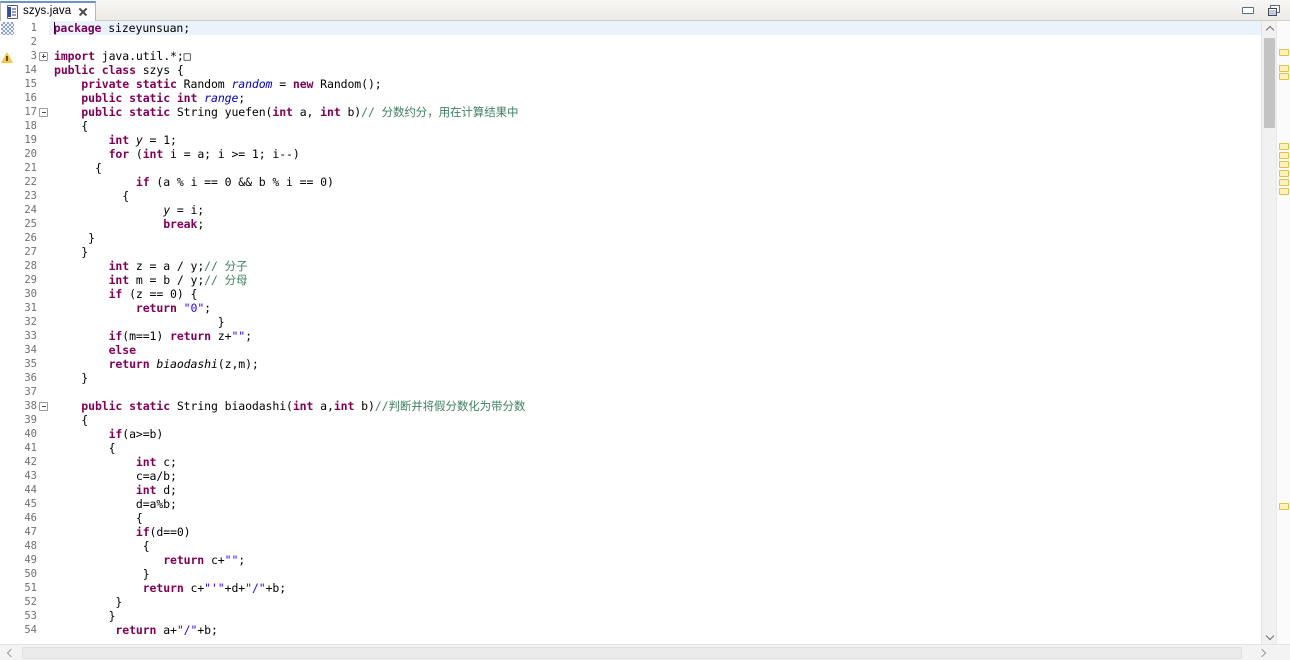 The image size is (1290, 660). What do you see at coordinates (48, 11) in the screenshot?
I see `editor-tab-szys-java: szys.java` at bounding box center [48, 11].